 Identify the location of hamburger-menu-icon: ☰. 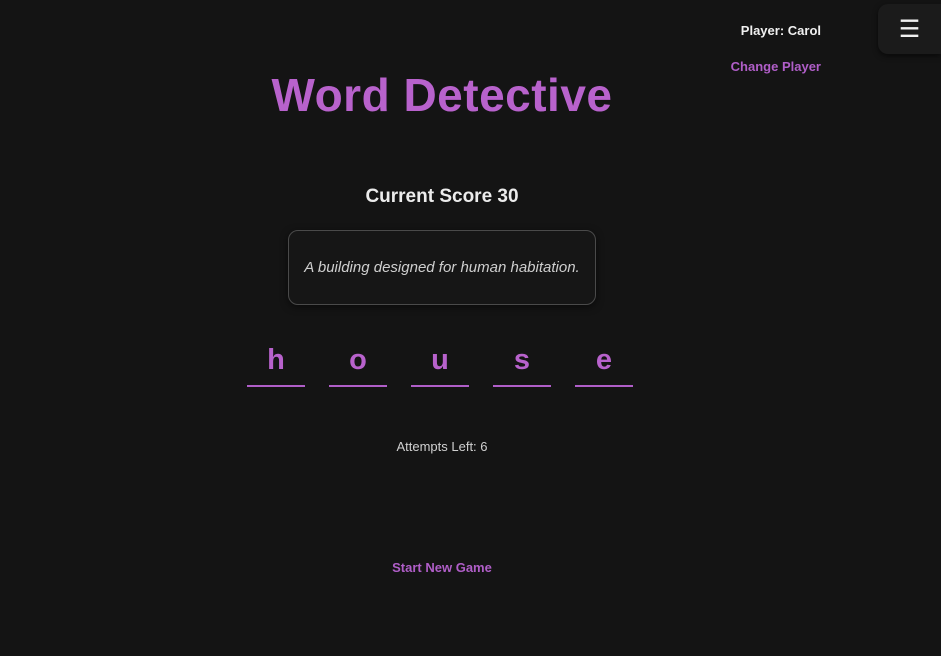
(909, 29).